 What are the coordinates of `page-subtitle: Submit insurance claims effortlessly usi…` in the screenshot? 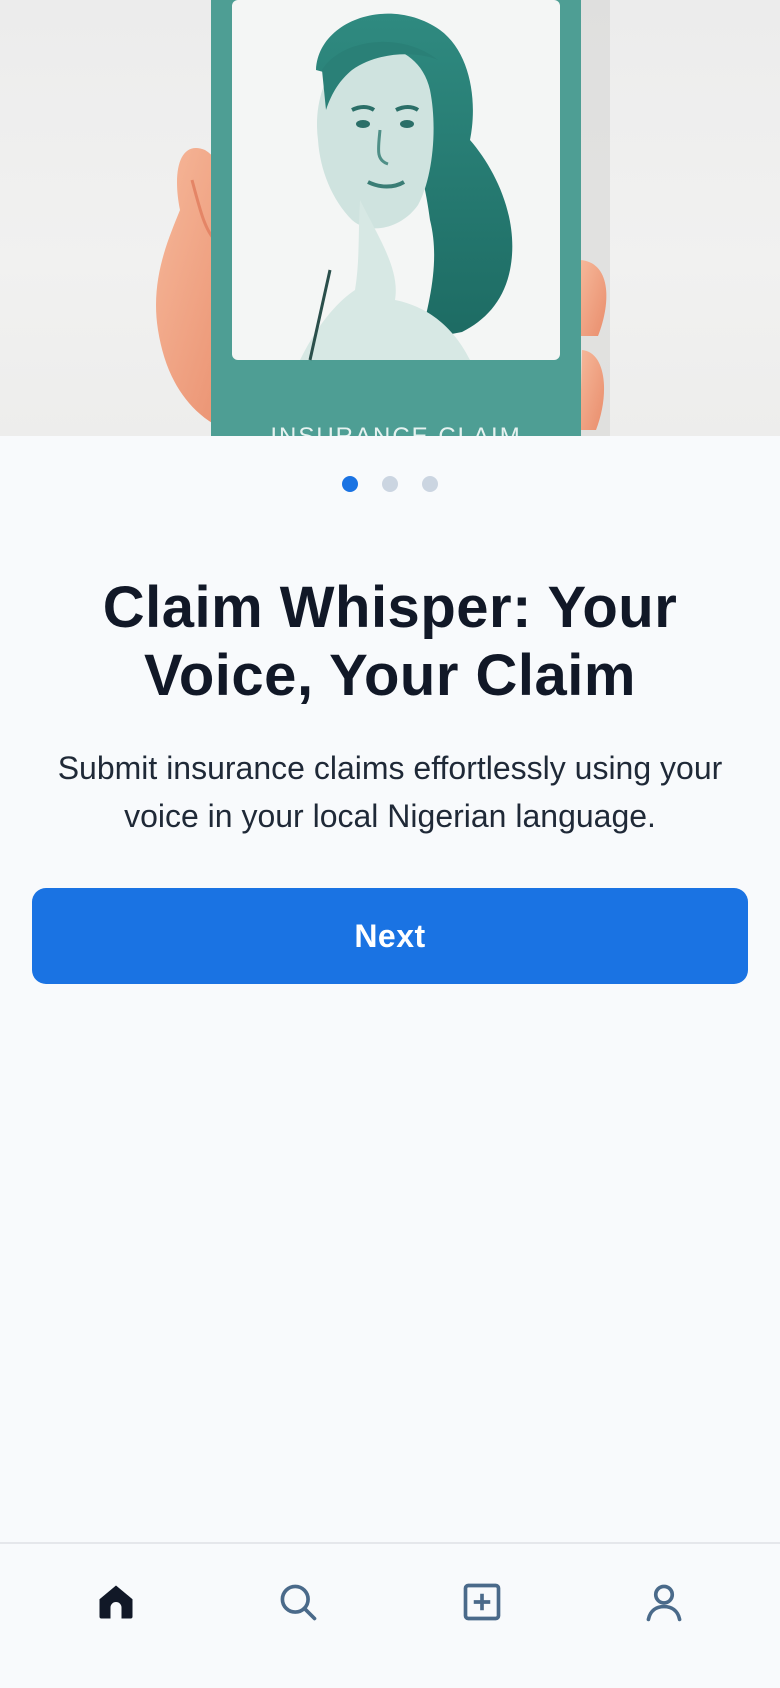 It's located at (390, 792).